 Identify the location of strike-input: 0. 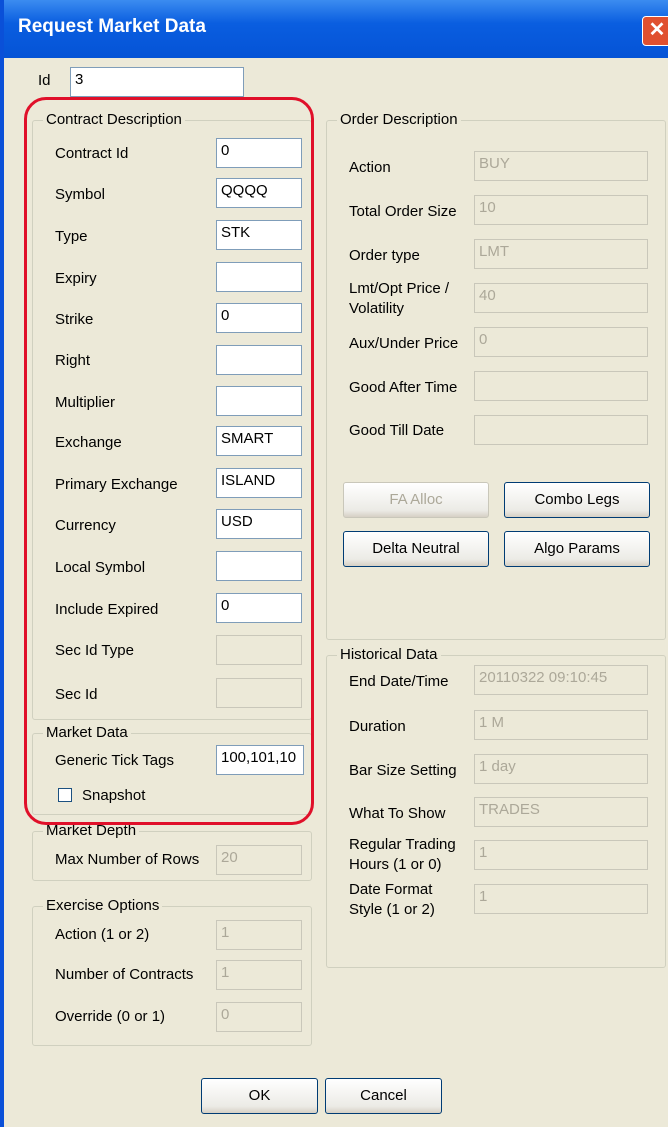
(259, 318).